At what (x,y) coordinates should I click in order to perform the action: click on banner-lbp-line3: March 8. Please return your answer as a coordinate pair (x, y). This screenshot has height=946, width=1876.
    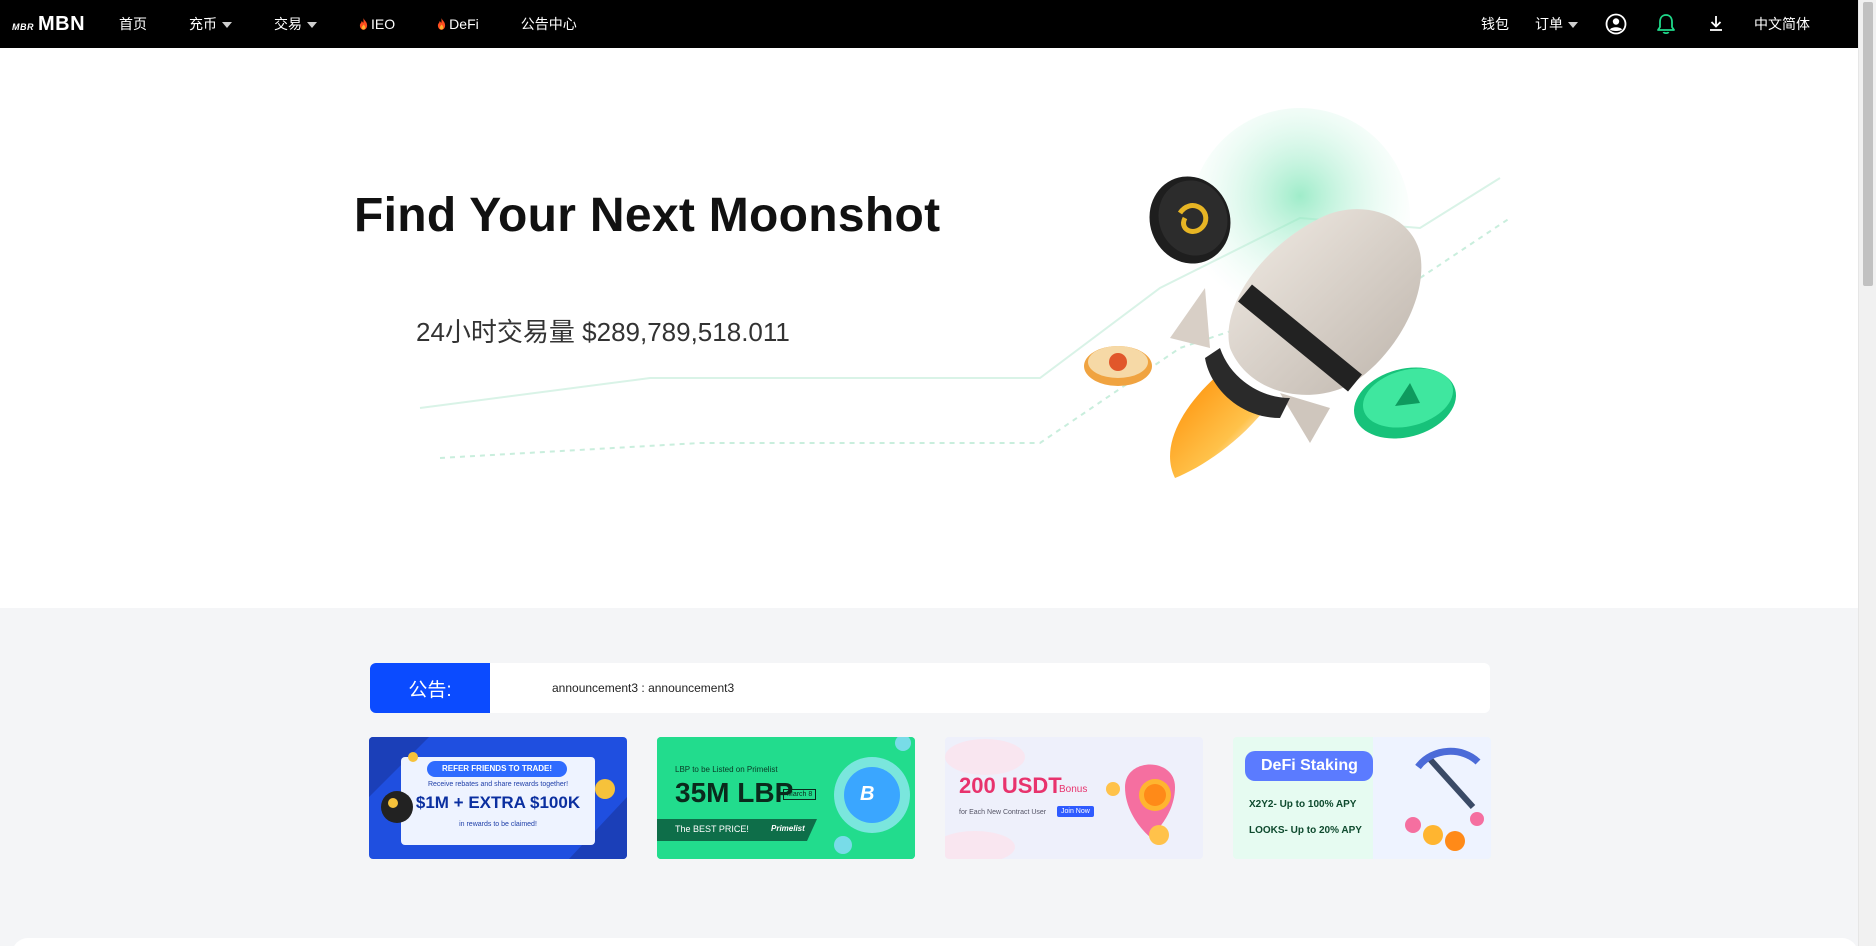
    Looking at the image, I should click on (800, 794).